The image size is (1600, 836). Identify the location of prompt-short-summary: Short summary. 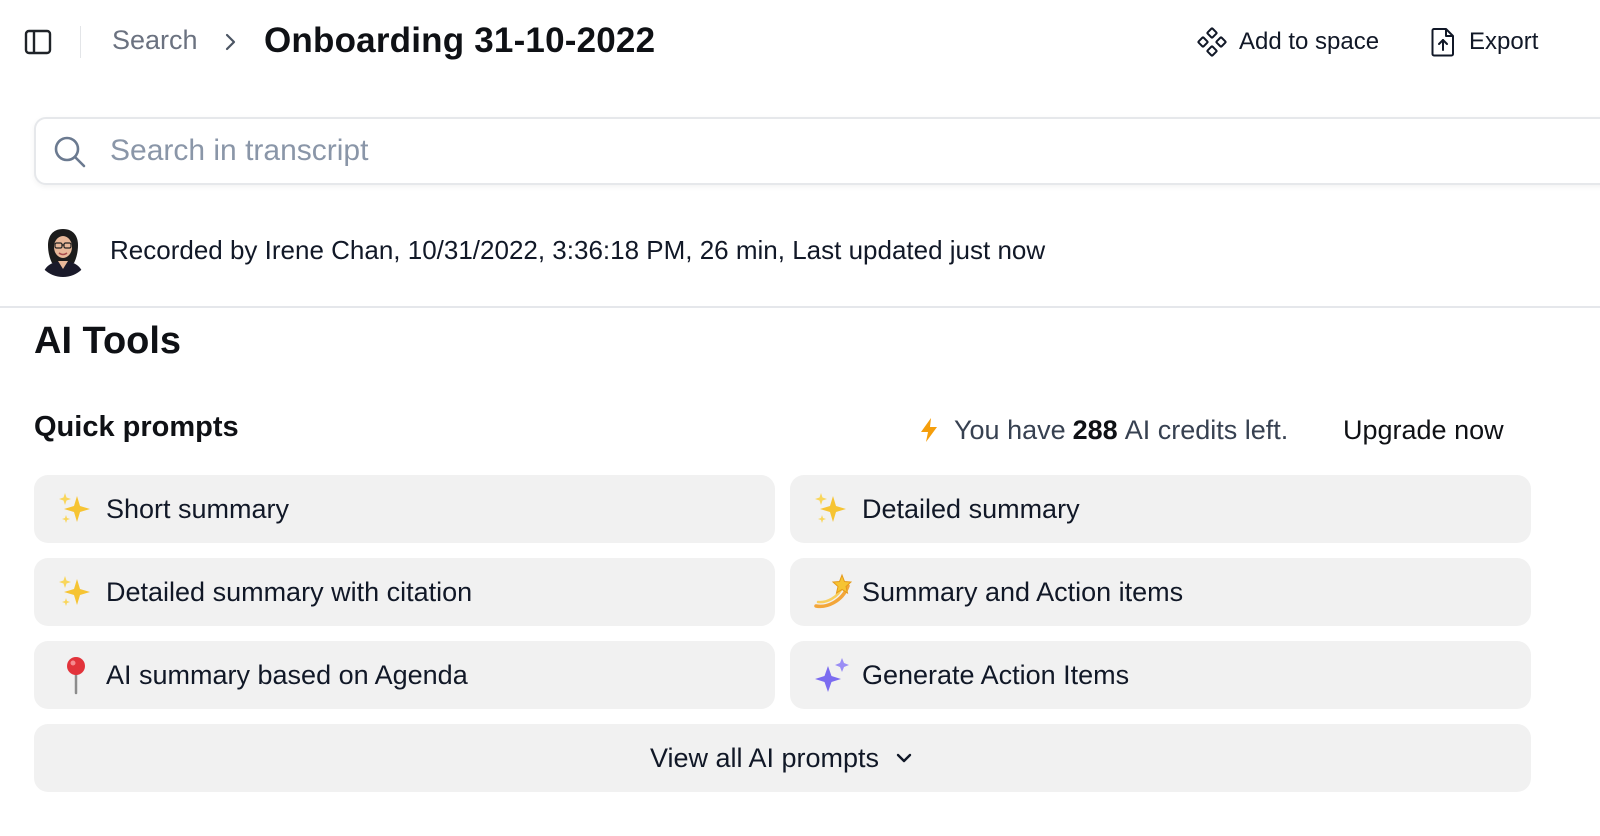
(404, 509).